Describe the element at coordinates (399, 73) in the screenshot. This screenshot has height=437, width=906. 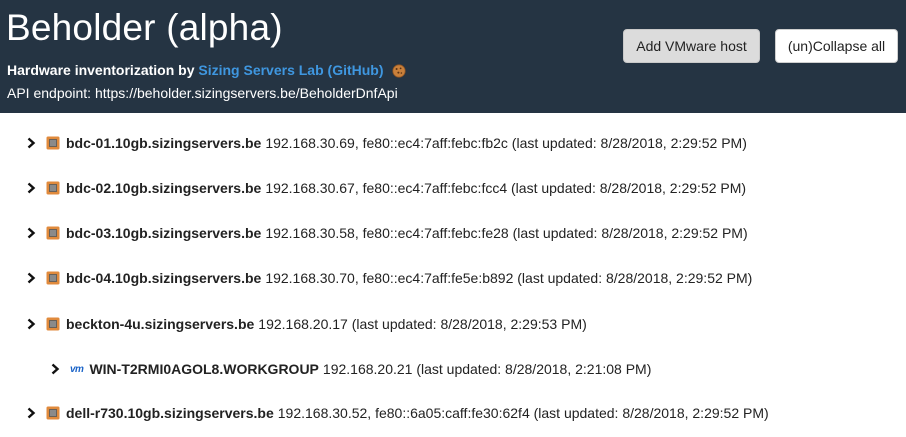
I see `cookie-icon` at that location.